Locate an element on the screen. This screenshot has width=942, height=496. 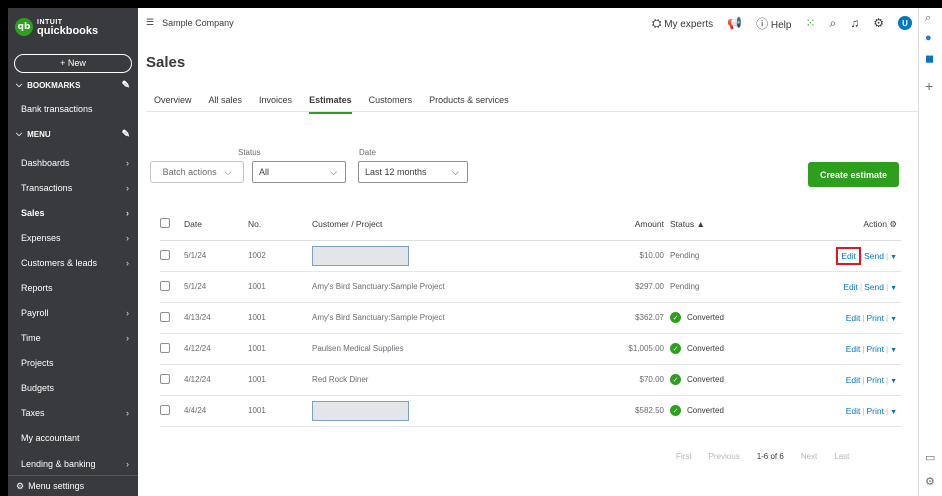
date-filter-select: Last 12 months ⌵ is located at coordinates (413, 172).